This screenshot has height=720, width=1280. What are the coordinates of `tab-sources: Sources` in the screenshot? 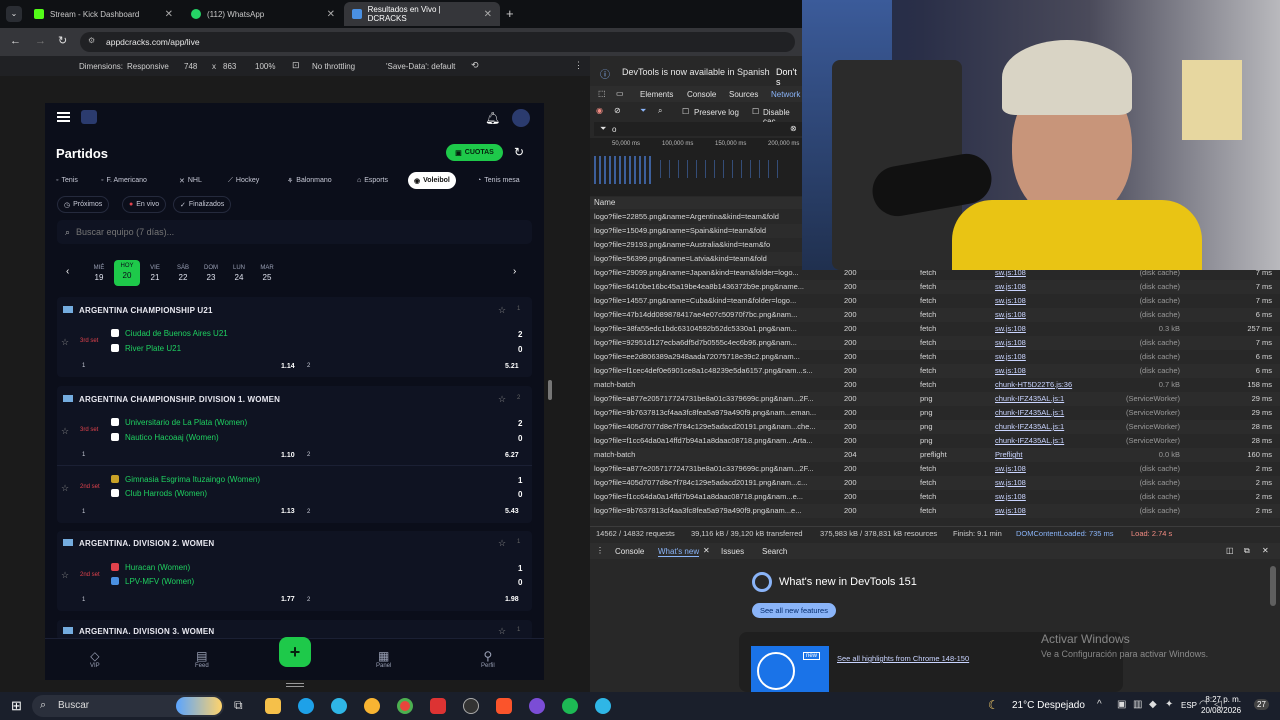 It's located at (743, 94).